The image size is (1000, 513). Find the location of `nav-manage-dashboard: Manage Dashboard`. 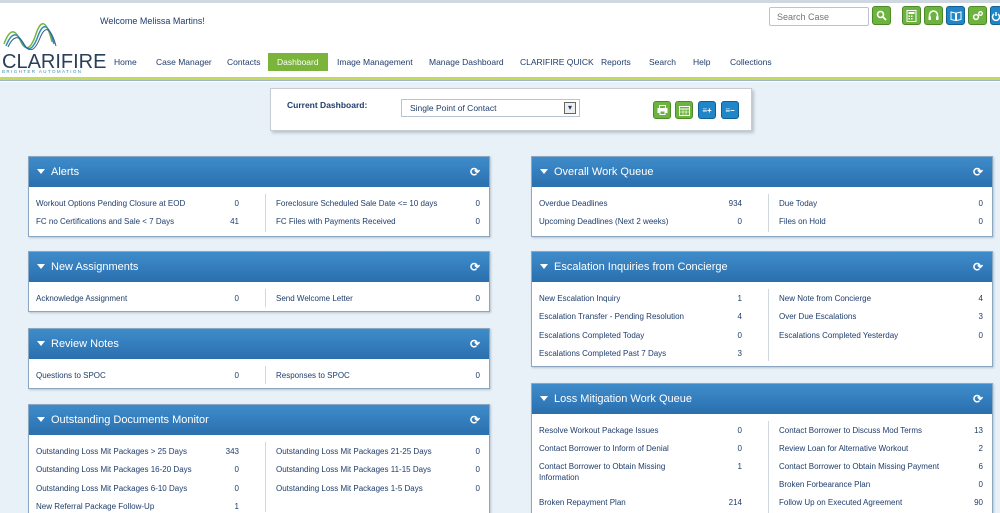

nav-manage-dashboard: Manage Dashboard is located at coordinates (466, 62).